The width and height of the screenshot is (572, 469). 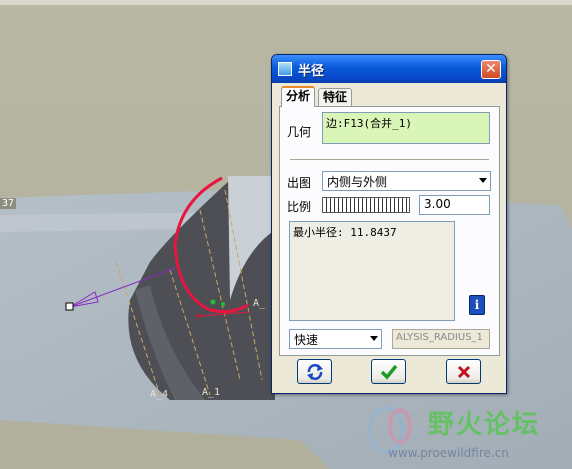 What do you see at coordinates (211, 392) in the screenshot?
I see `axis-label-a1: A_1` at bounding box center [211, 392].